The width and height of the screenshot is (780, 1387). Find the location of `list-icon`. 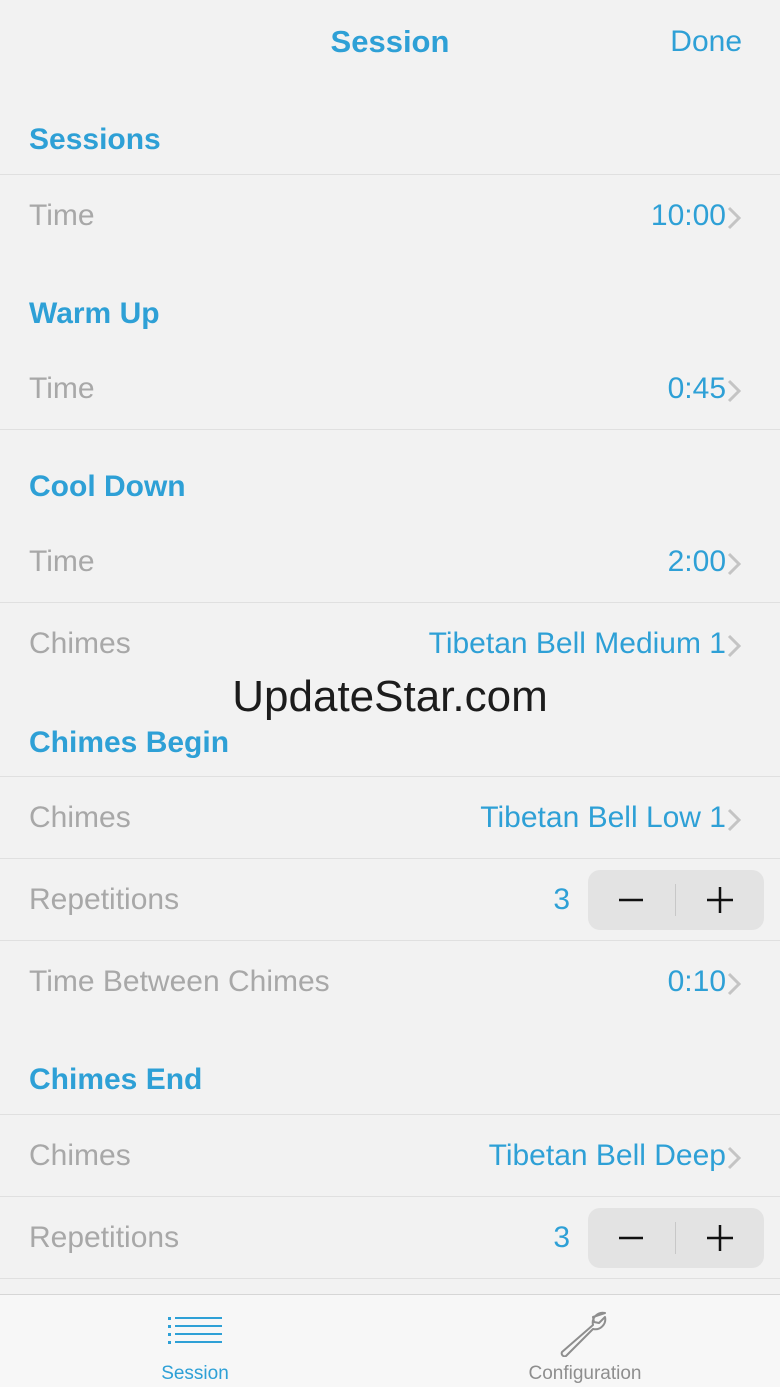

list-icon is located at coordinates (195, 1330).